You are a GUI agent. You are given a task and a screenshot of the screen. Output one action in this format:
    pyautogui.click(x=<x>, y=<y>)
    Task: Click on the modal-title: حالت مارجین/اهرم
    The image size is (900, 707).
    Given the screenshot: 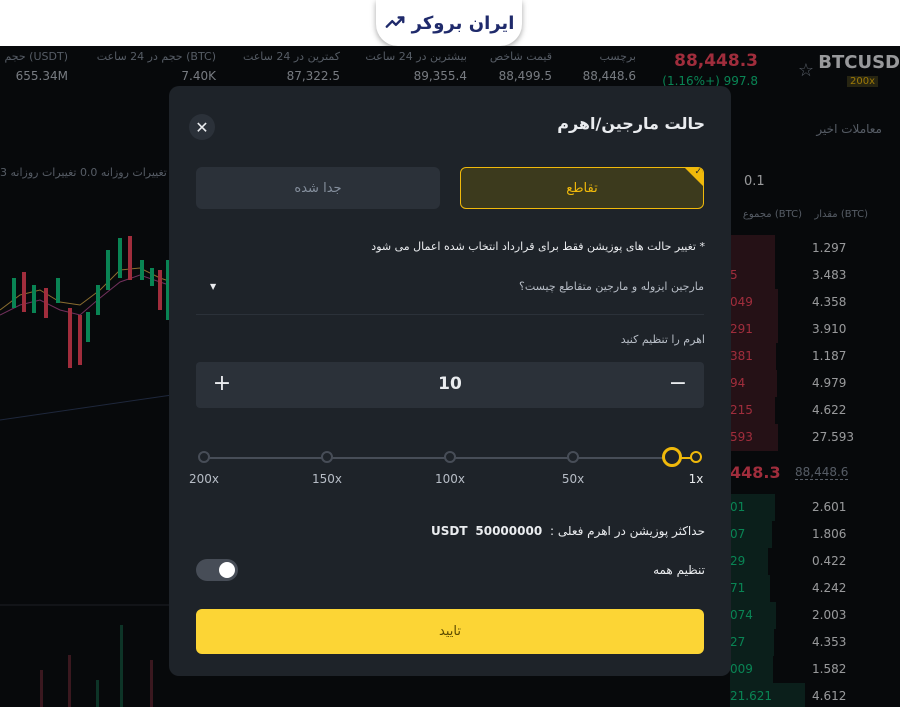 What is the action you would take?
    pyautogui.click(x=631, y=123)
    